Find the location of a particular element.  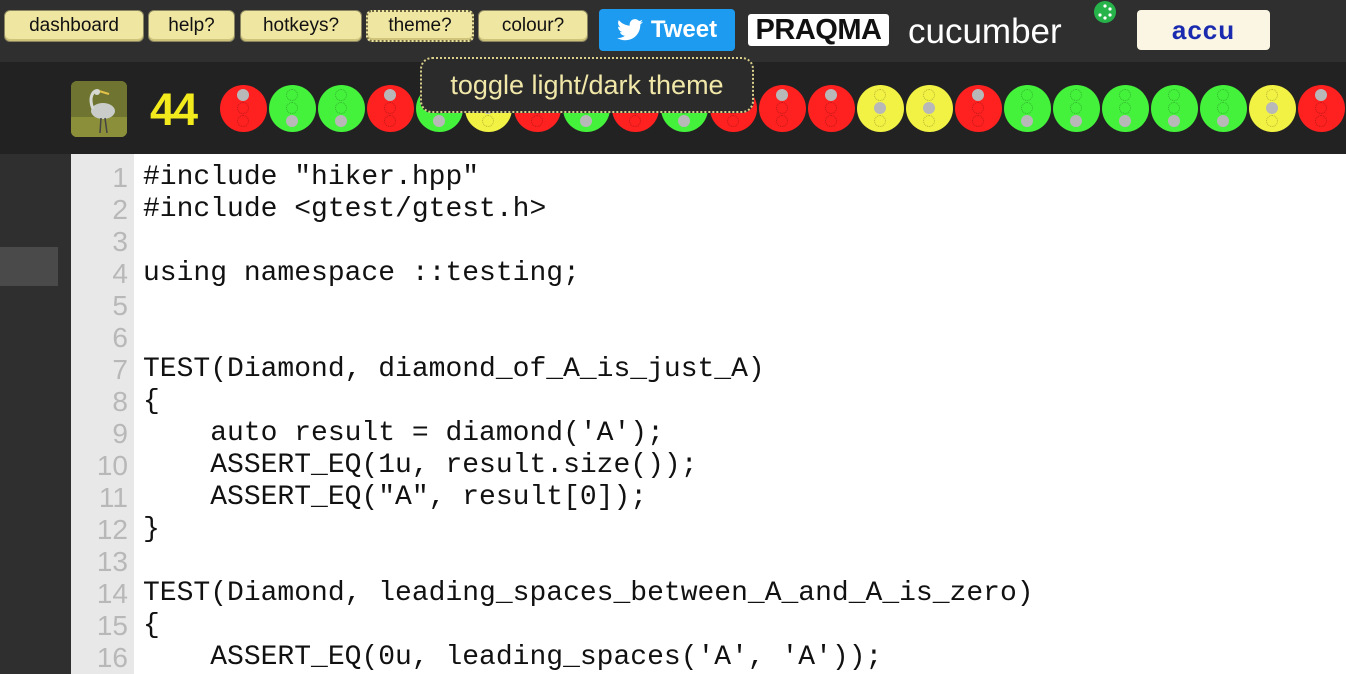

heron-icon is located at coordinates (99, 109).